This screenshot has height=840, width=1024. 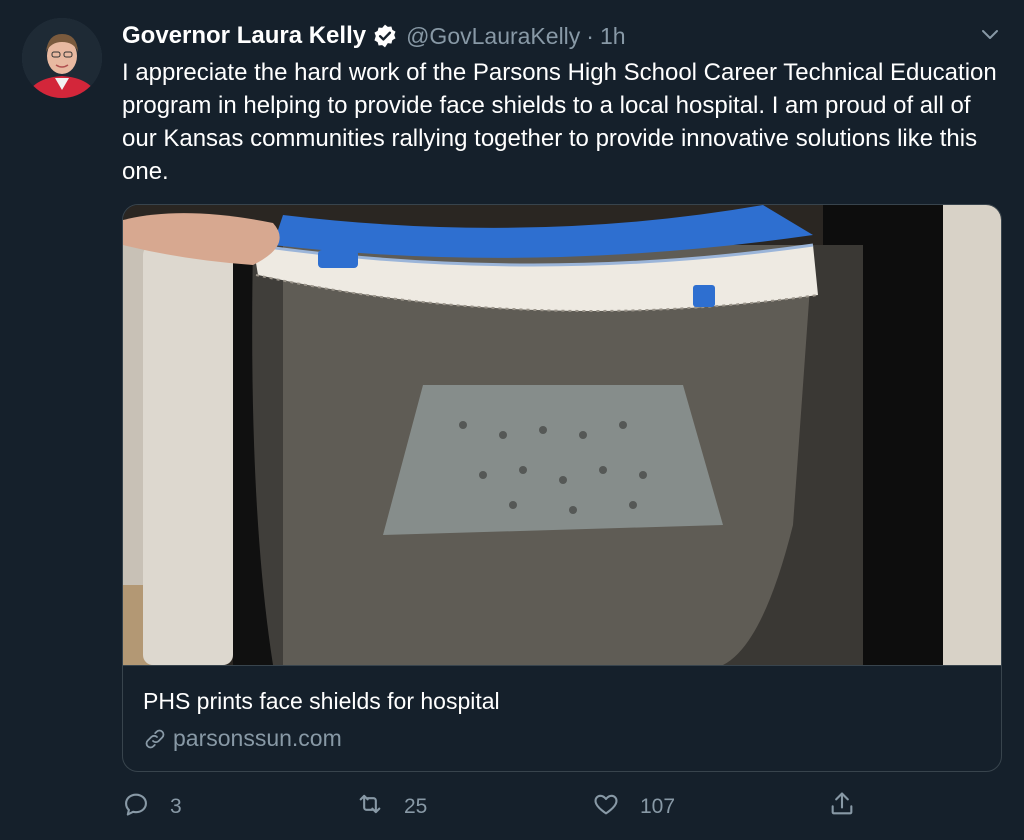 I want to click on reply-count: 3, so click(x=176, y=806).